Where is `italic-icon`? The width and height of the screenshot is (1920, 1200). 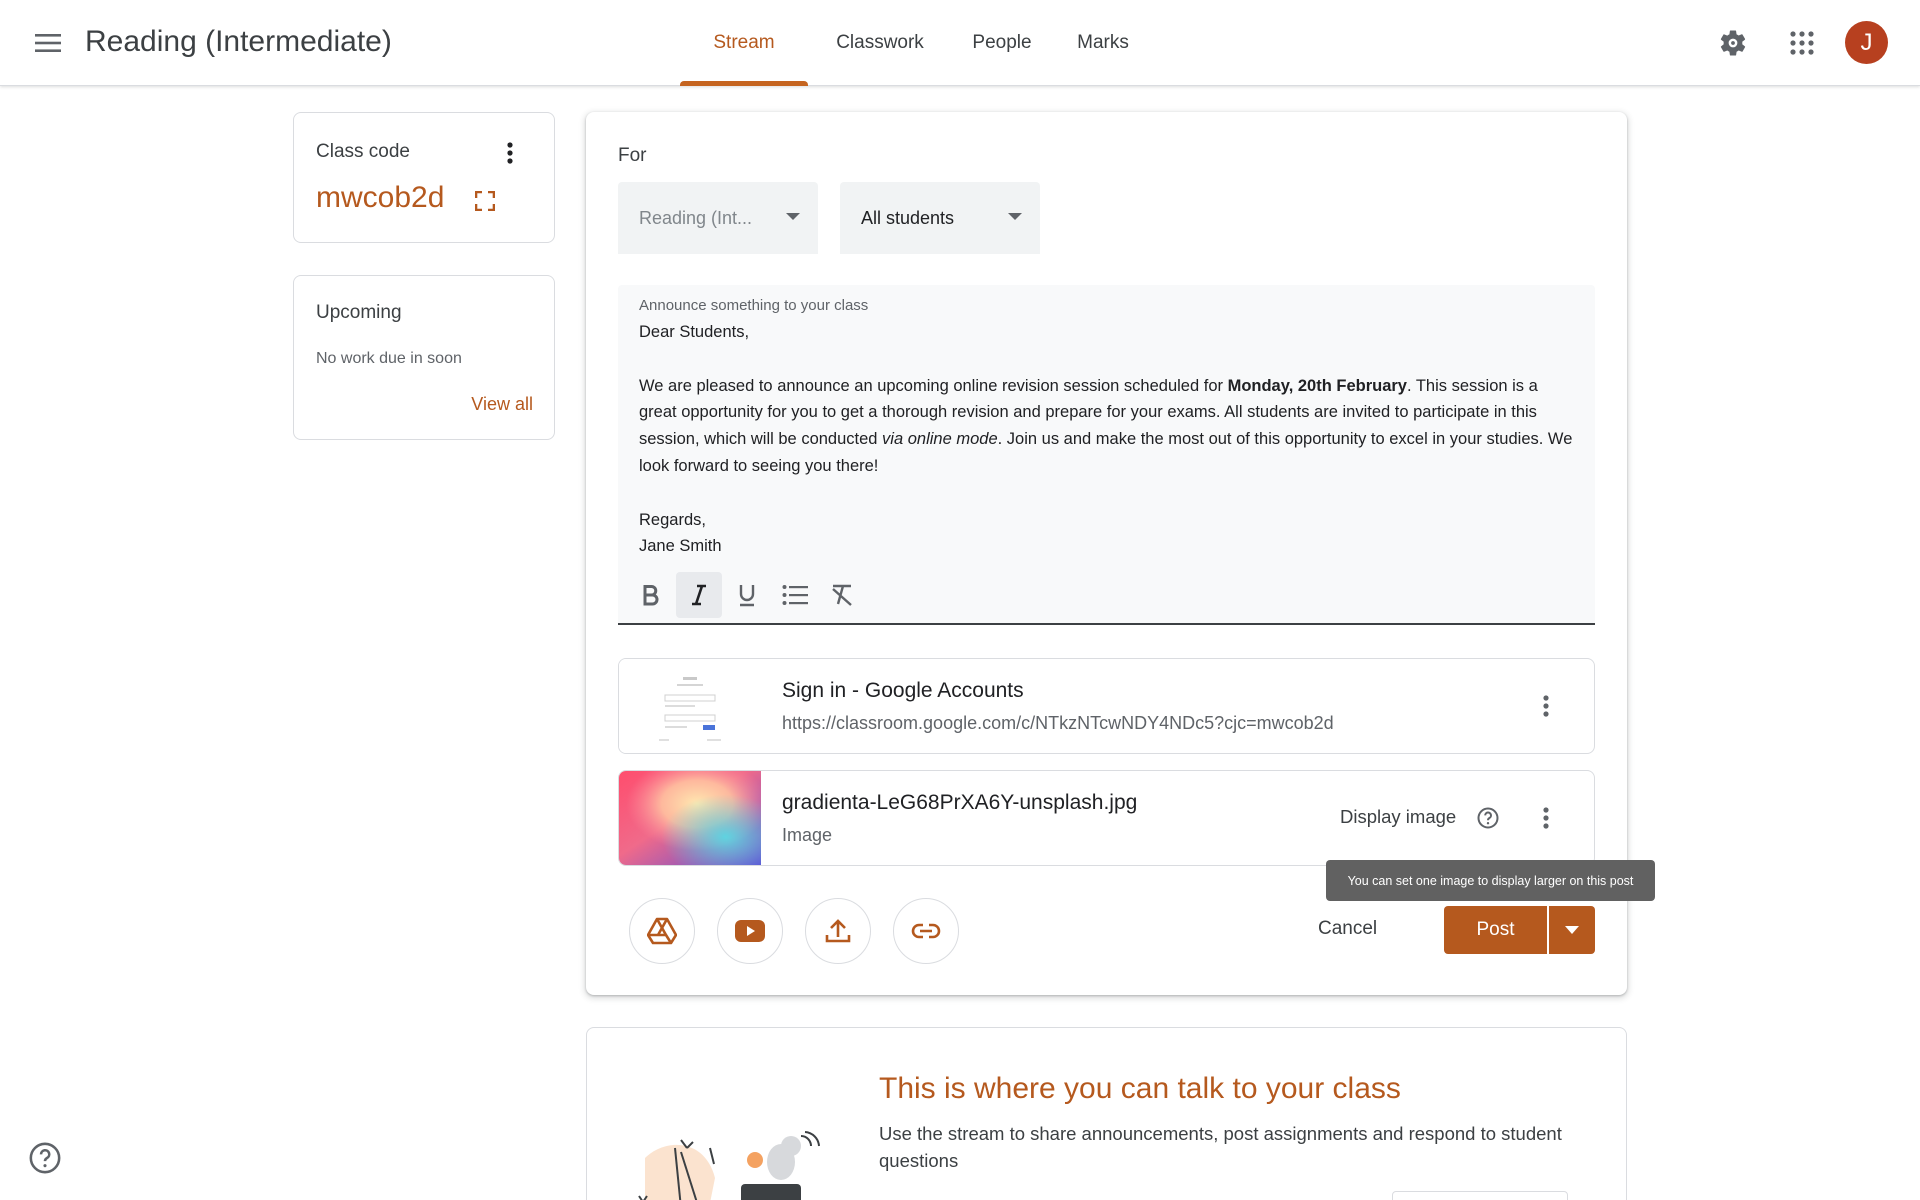 italic-icon is located at coordinates (699, 595).